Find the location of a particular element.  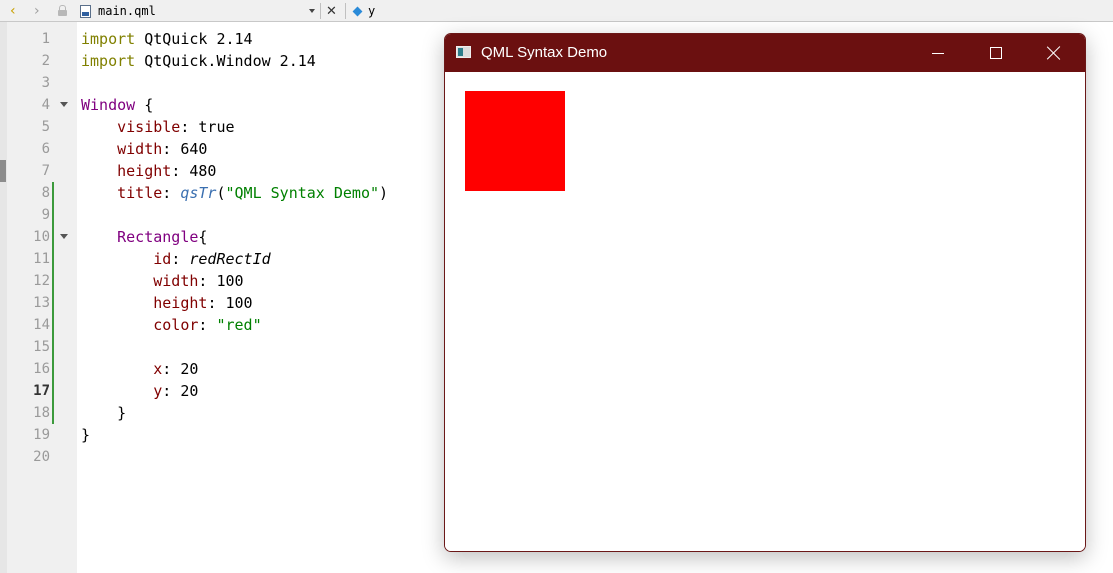

close-icon: ✕ is located at coordinates (331, 11).